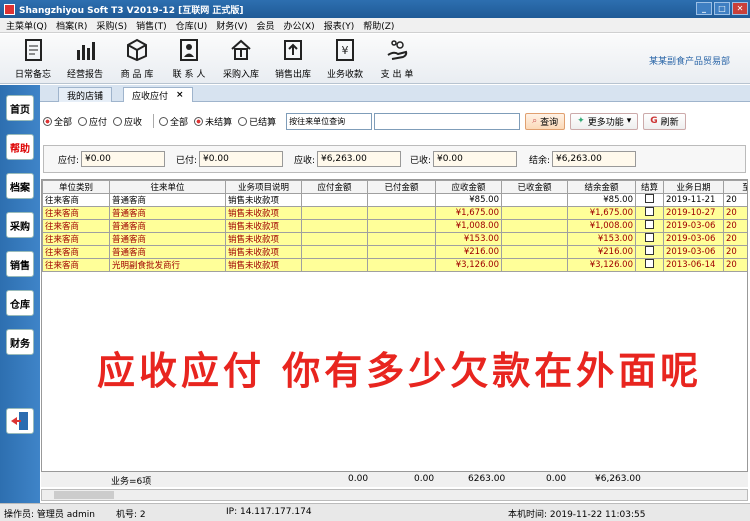 The image size is (750, 521). I want to click on table-row: 往来客商 普通客商 销售未收款项 ¥85.00 ¥85.00 2019-11-21 20, so click(394, 200).